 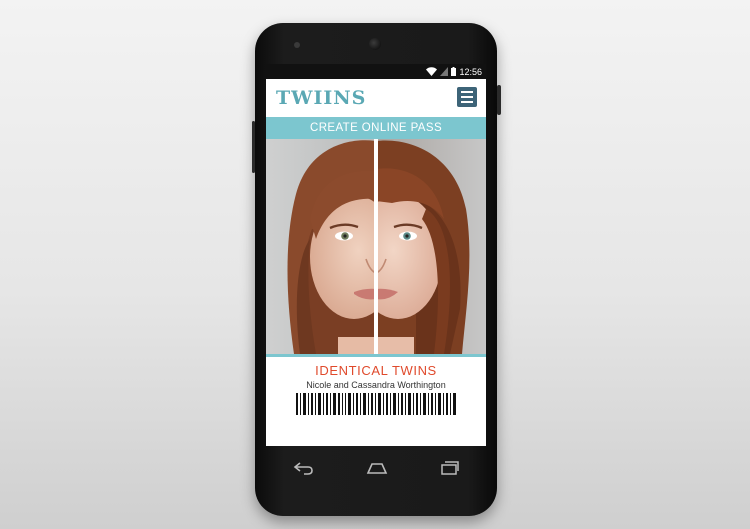 What do you see at coordinates (376, 128) in the screenshot?
I see `create-online-pass-button: CREATE ONLINE PASS` at bounding box center [376, 128].